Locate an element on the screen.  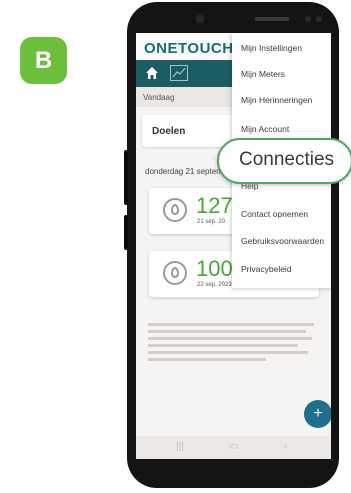
camera-icon is located at coordinates (200, 19).